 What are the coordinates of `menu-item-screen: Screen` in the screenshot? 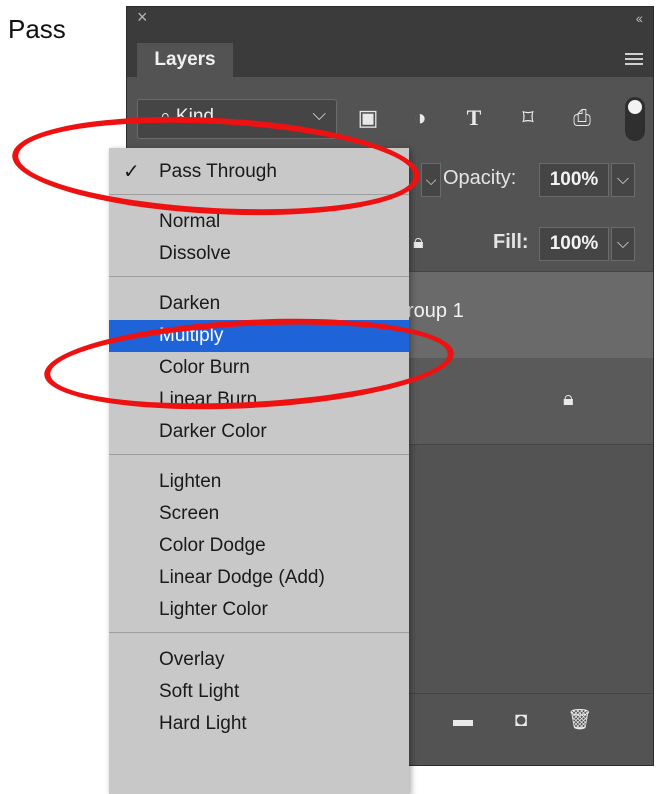 It's located at (259, 514).